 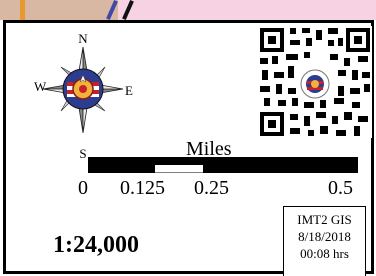 I want to click on compass-rose-icon: N W E S, so click(x=83, y=96).